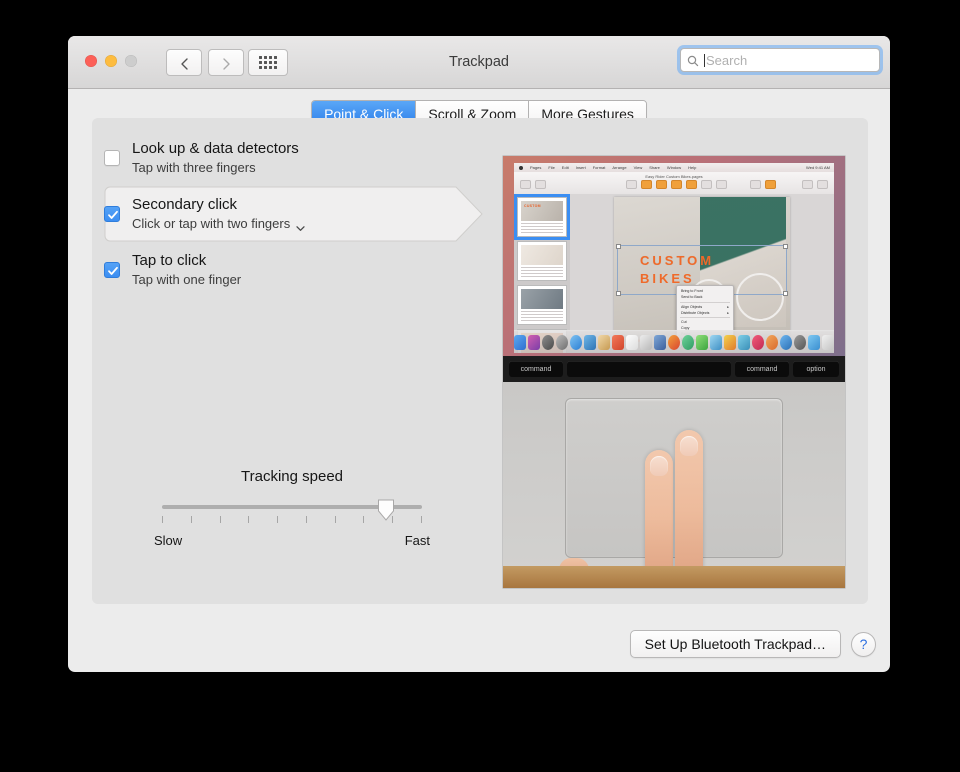 Image resolution: width=960 pixels, height=772 pixels. Describe the element at coordinates (659, 513) in the screenshot. I see `finger-index` at that location.